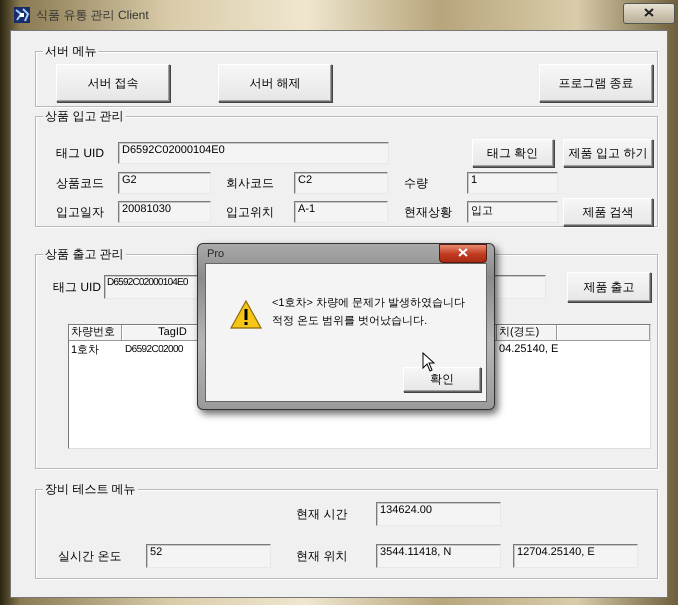 The height and width of the screenshot is (605, 678). I want to click on app-icon, so click(22, 15).